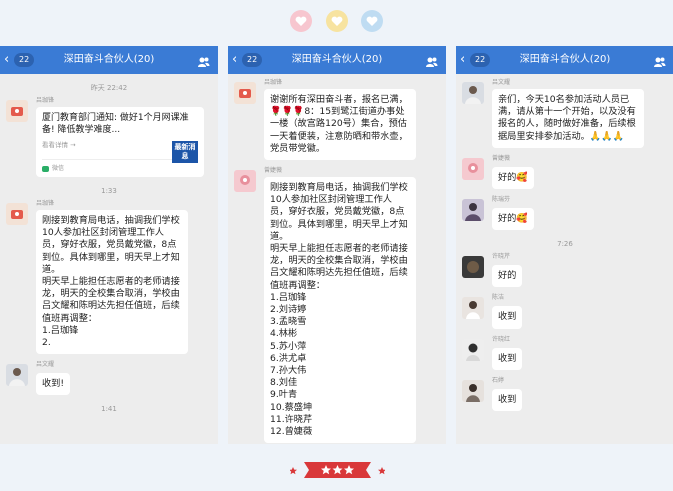 The image size is (673, 491). I want to click on timestamp: 昨天 22:42, so click(109, 88).